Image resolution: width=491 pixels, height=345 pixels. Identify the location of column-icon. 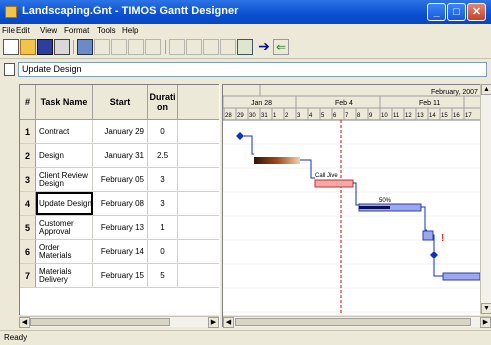
(228, 47).